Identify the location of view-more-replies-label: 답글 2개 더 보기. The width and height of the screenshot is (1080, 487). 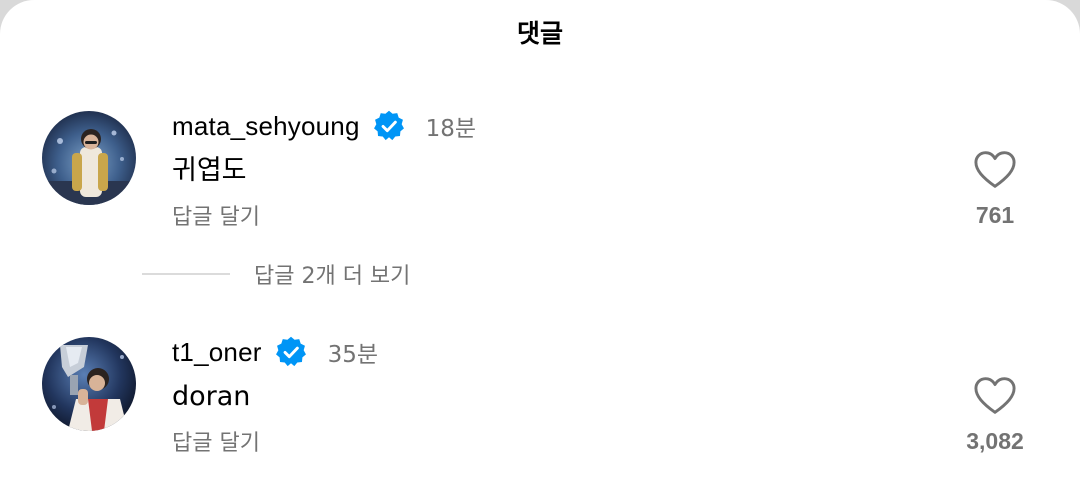
(332, 274).